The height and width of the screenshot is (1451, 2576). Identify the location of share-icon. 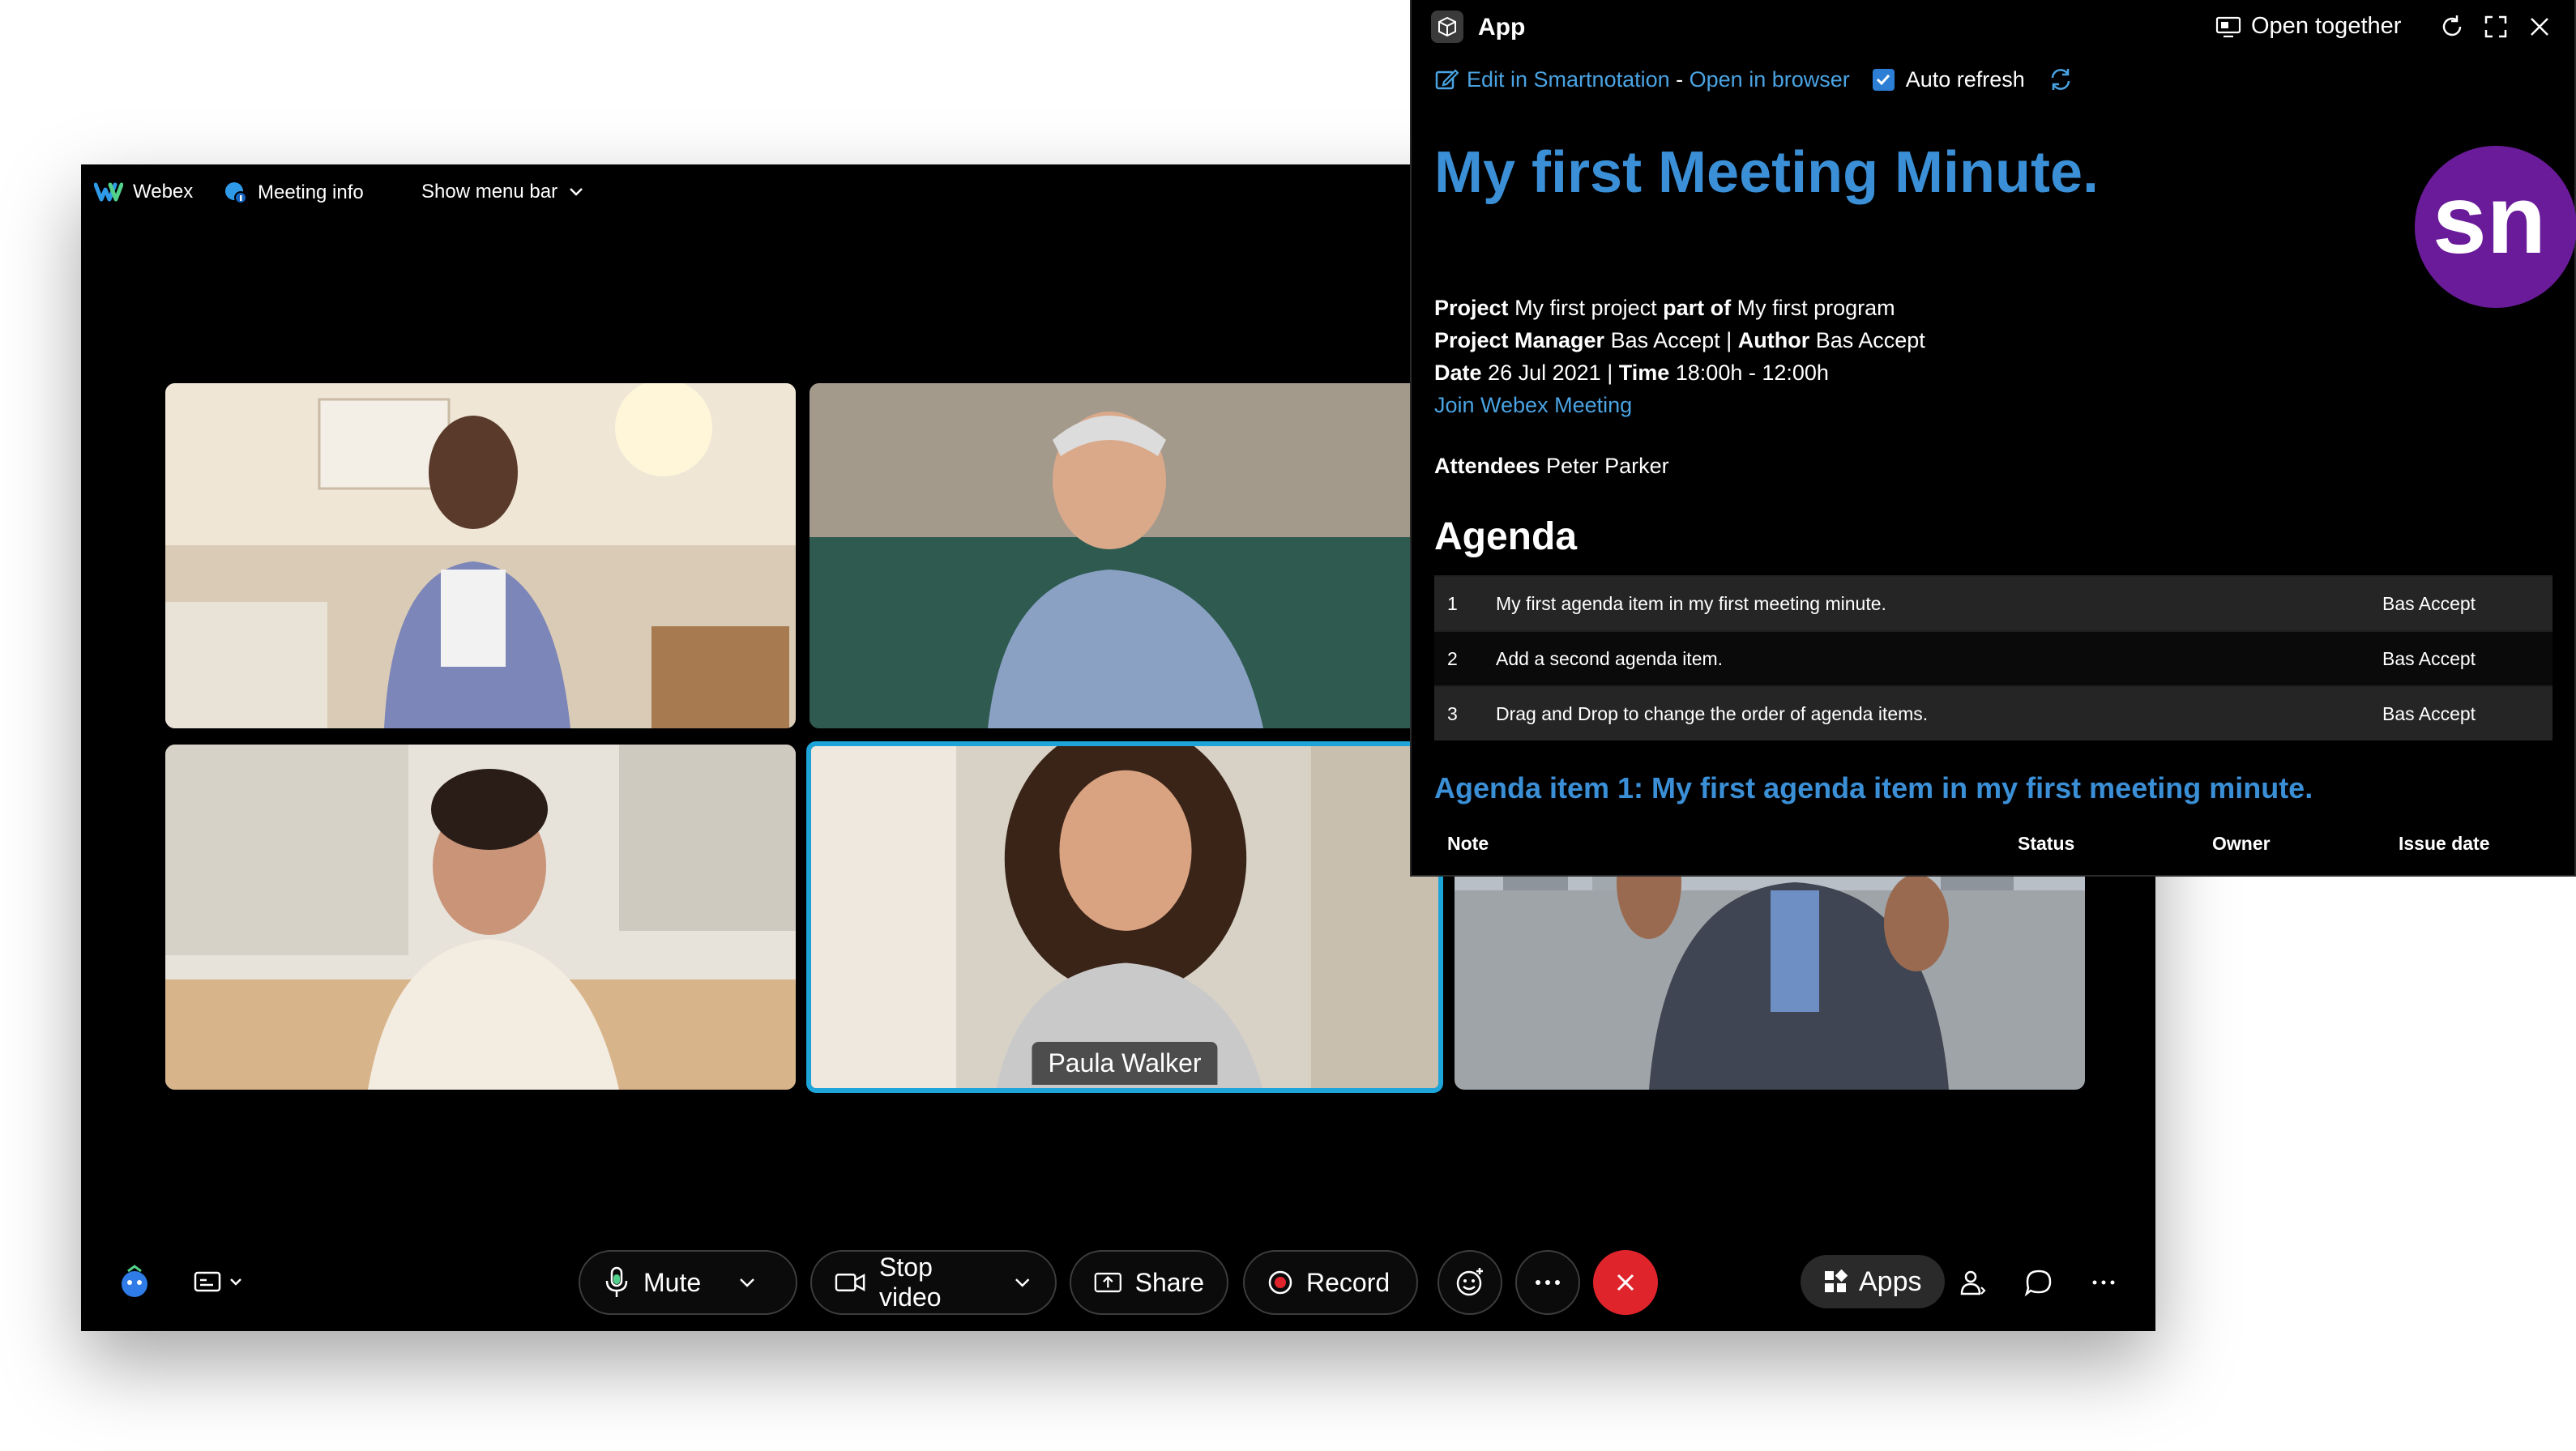
(1107, 1282).